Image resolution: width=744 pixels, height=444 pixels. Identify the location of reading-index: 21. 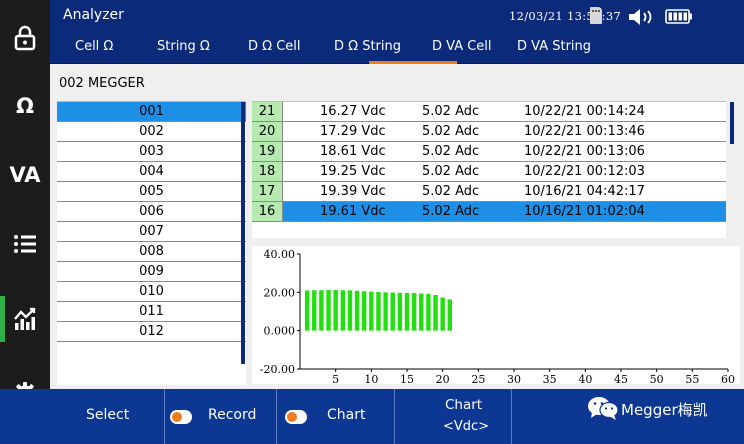
(267, 111).